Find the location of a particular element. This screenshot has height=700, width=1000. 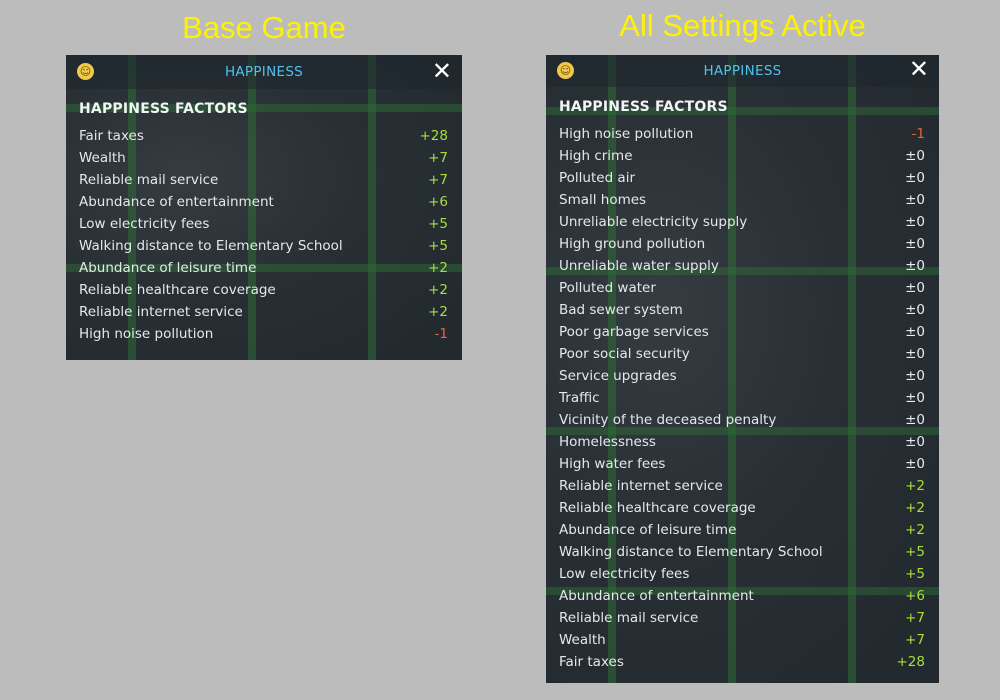

factor-label: Vicinity of the deceased penalty is located at coordinates (668, 420).